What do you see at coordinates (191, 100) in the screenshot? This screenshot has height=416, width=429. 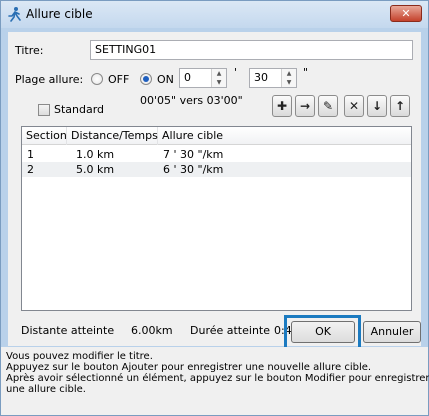 I see `range-text: 00'05" vers 03'00"` at bounding box center [191, 100].